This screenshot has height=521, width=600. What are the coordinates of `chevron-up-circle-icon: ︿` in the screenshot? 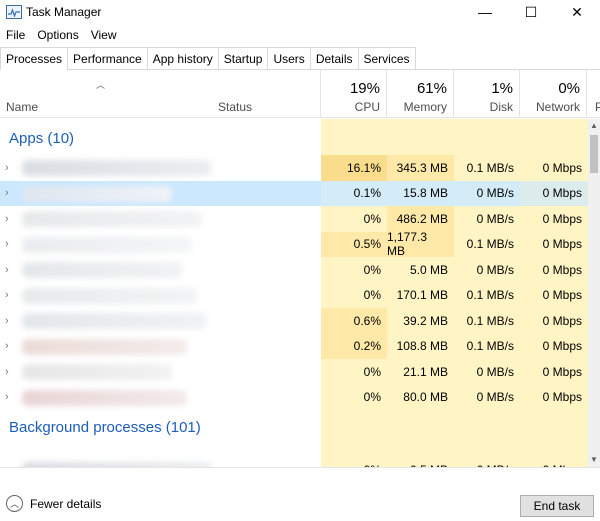 It's located at (14, 503).